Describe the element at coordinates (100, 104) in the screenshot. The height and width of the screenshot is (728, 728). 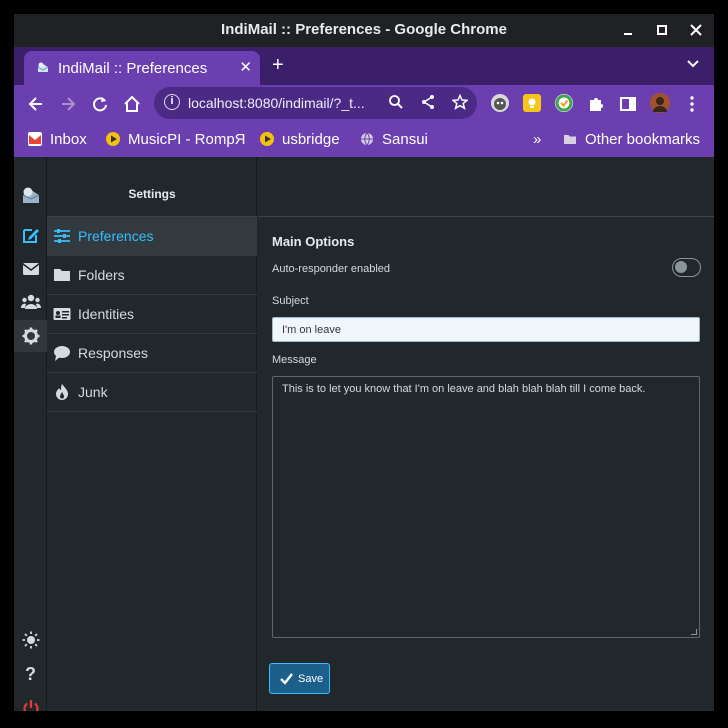
I see `reload-icon` at that location.